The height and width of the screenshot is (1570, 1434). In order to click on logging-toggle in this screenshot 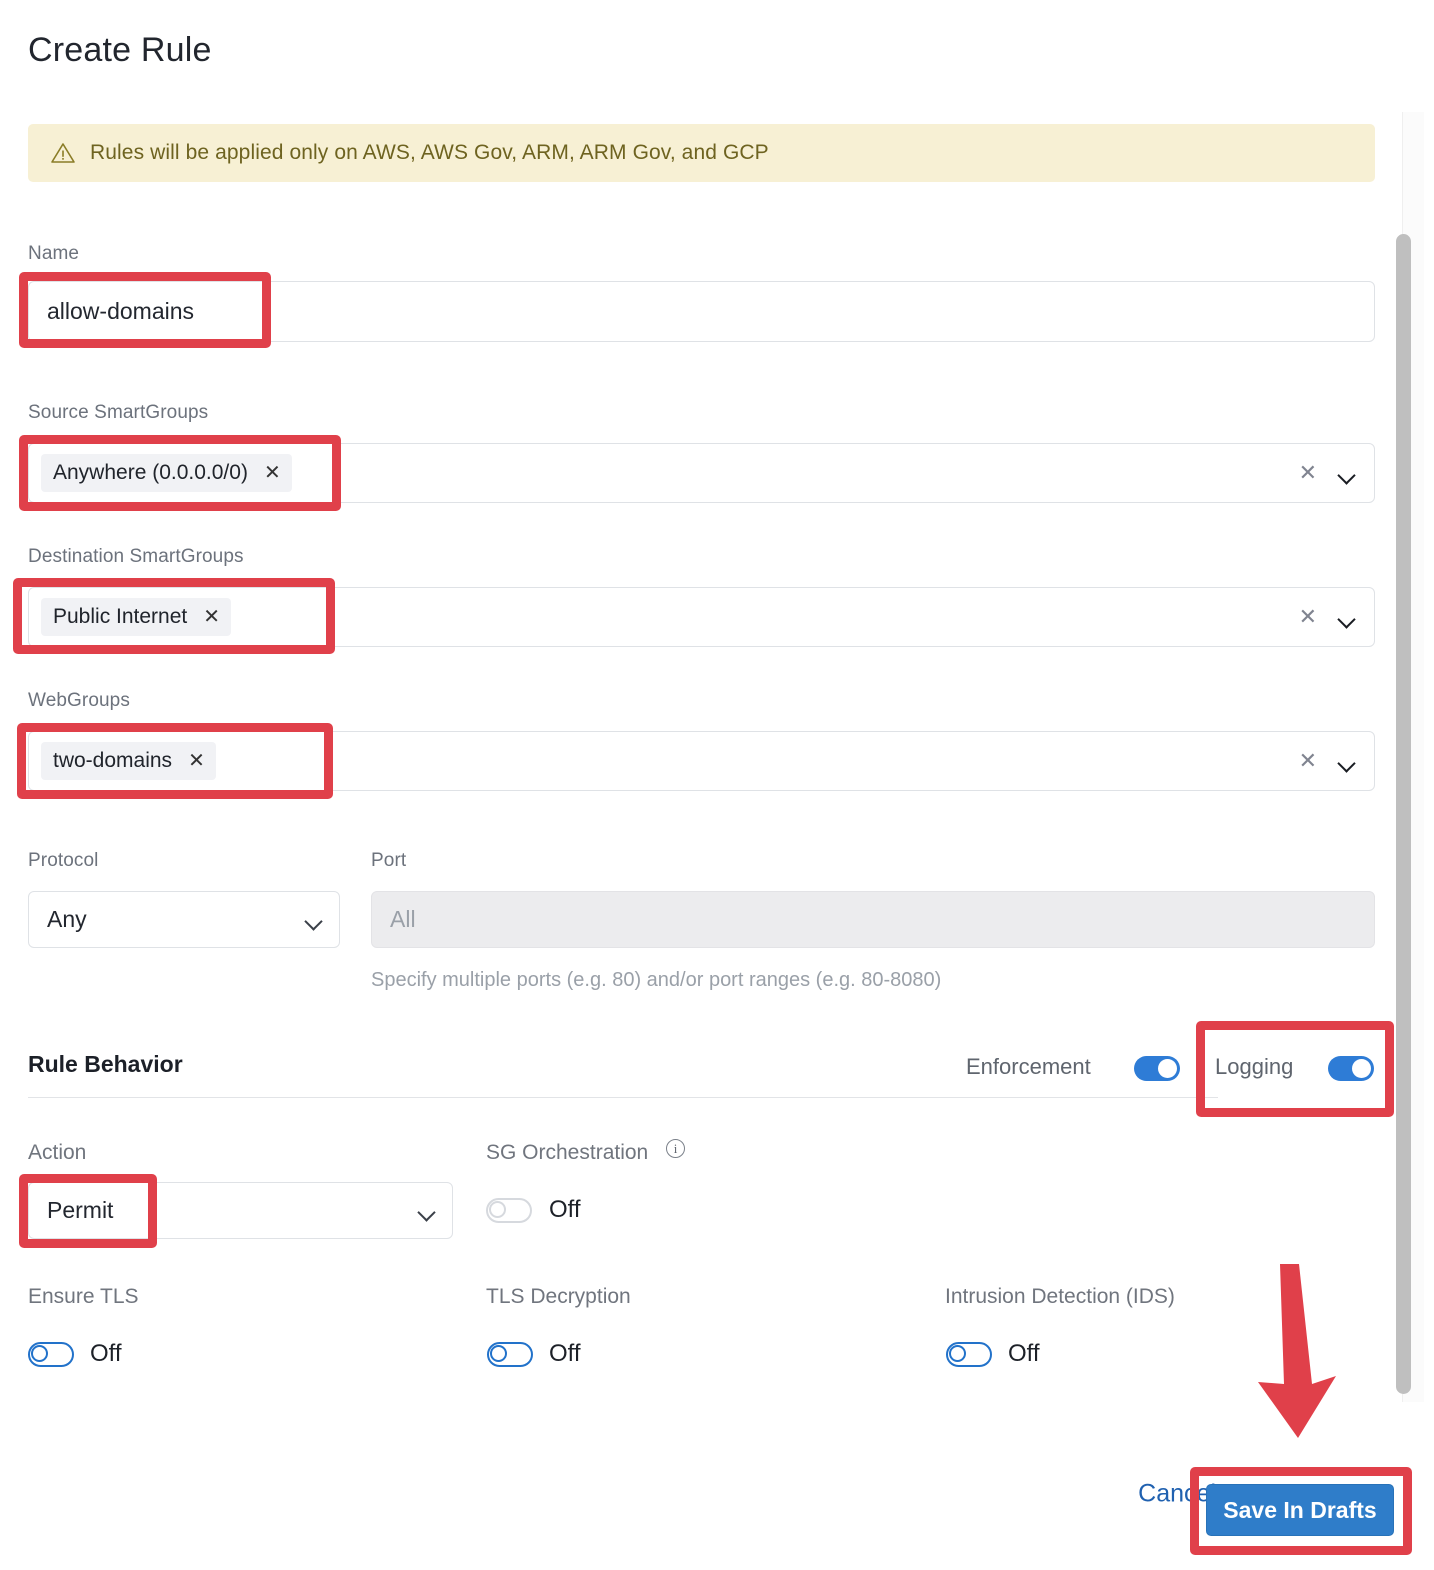, I will do `click(1351, 1068)`.